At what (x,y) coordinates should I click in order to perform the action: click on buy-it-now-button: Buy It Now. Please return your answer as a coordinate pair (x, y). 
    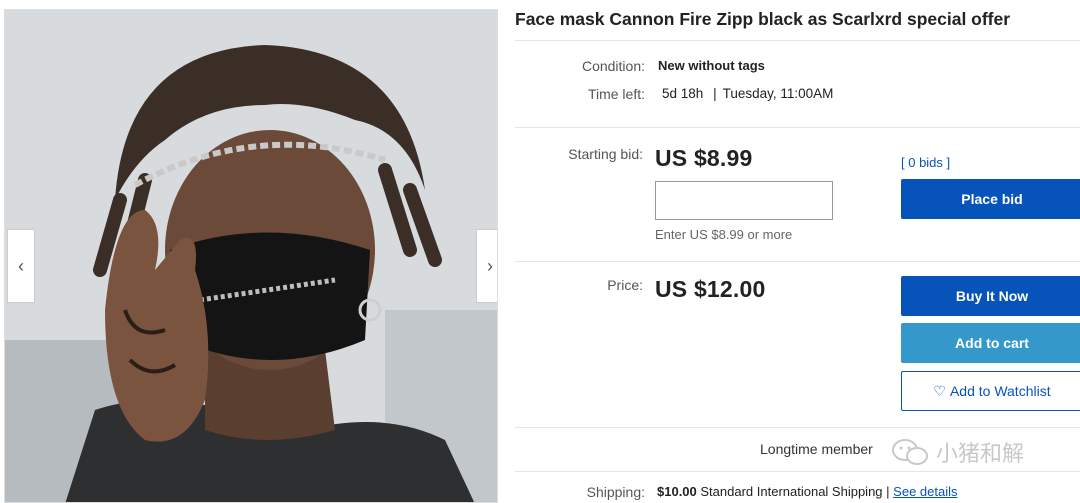
    Looking at the image, I should click on (990, 296).